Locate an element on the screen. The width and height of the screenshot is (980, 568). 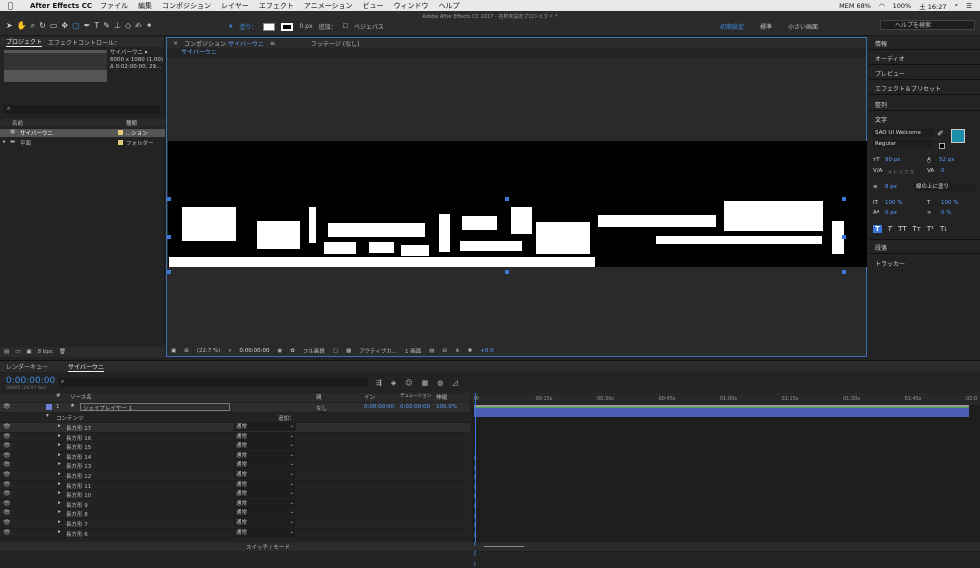
table-row: 👁 ▸ 長方形 6 通常 is located at coordinates (235, 533).